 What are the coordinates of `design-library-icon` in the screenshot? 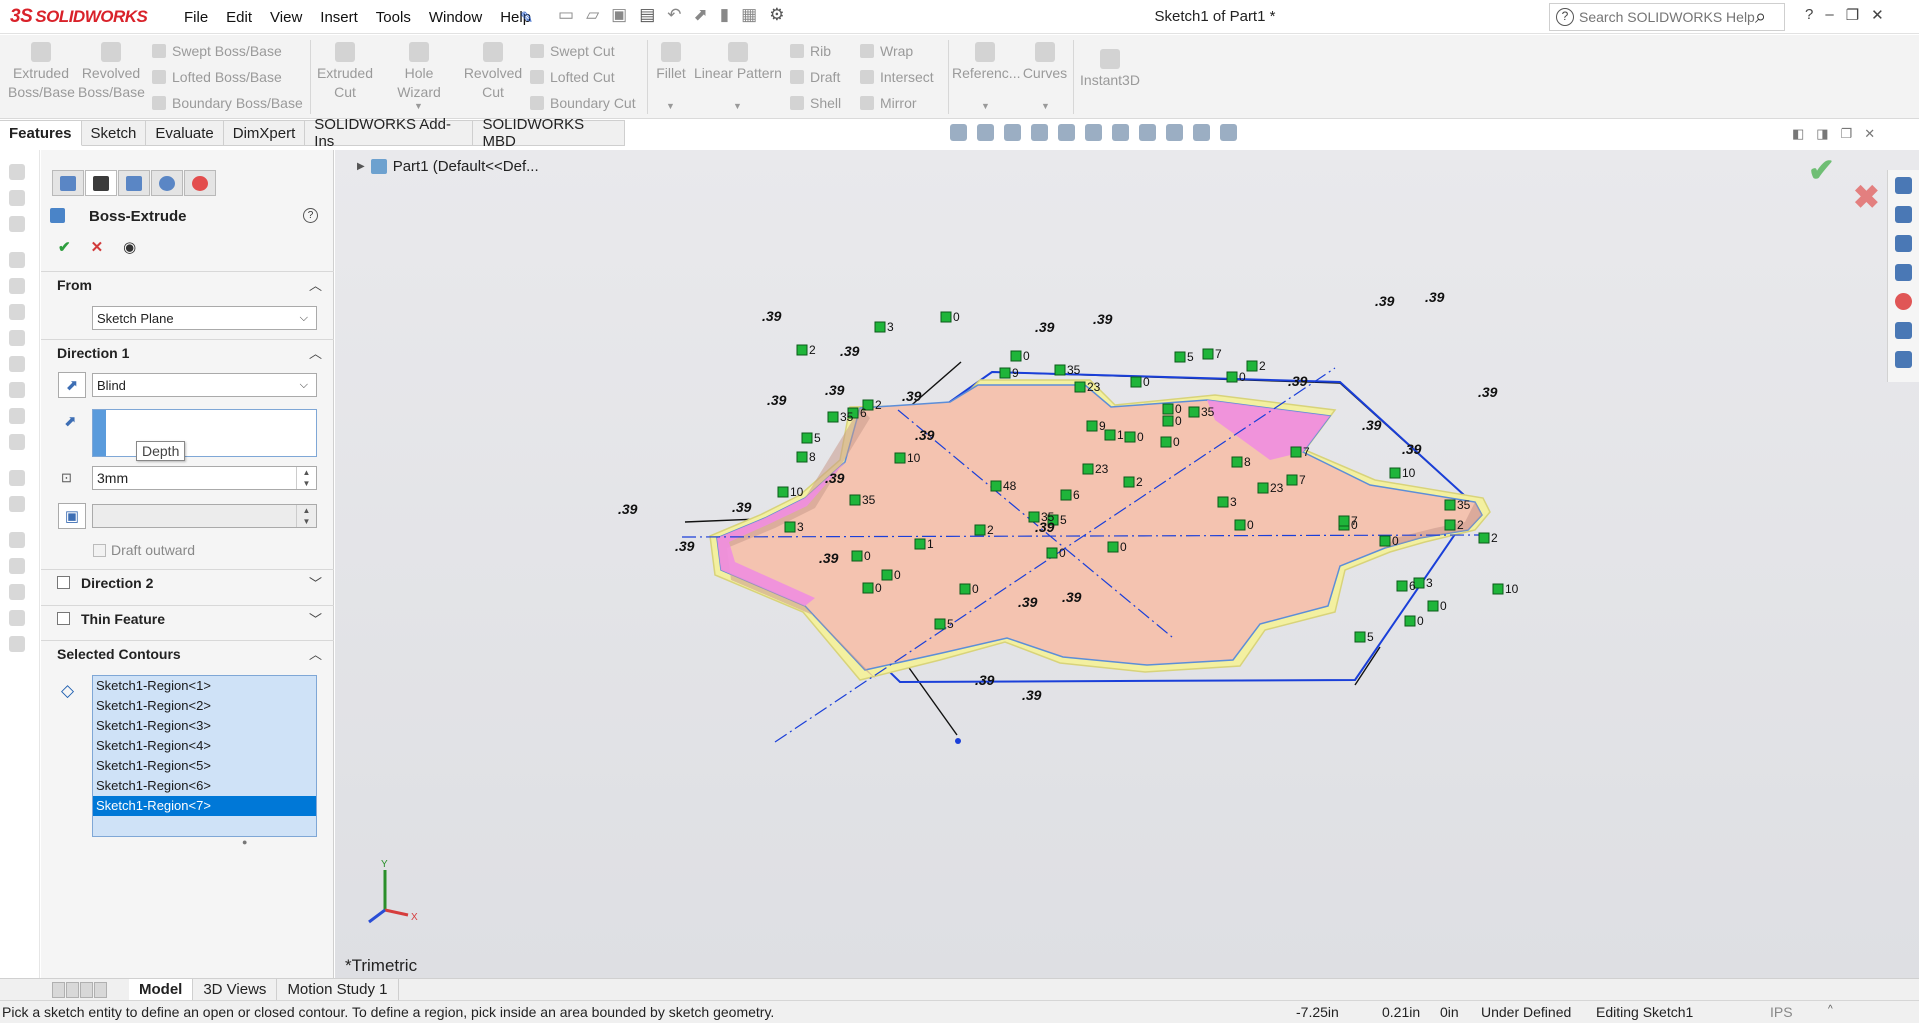 It's located at (1903, 243).